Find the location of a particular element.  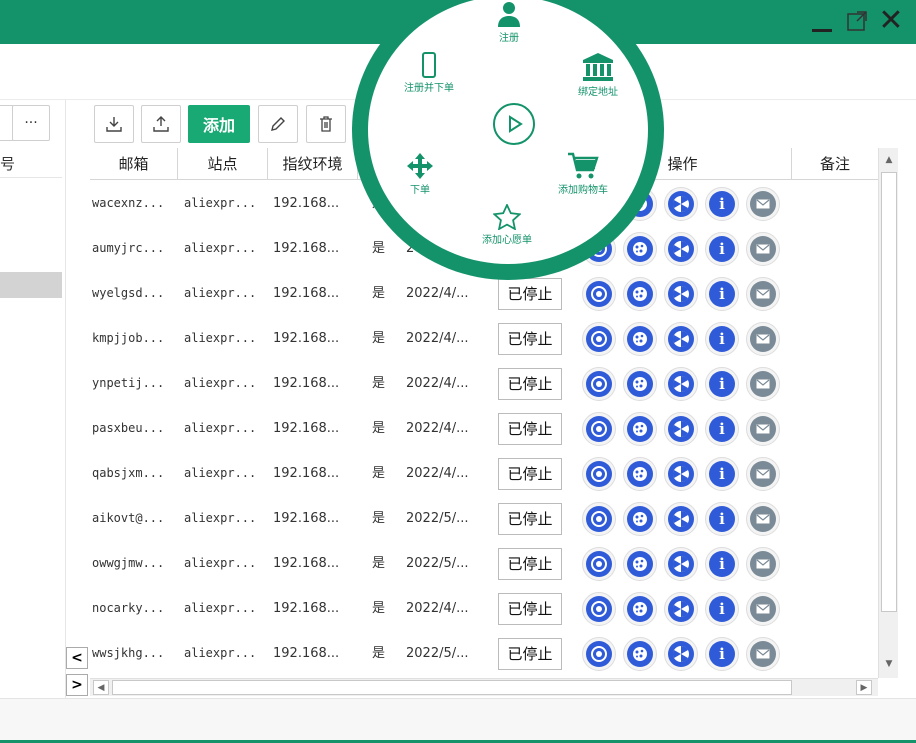

delete-button is located at coordinates (326, 124).